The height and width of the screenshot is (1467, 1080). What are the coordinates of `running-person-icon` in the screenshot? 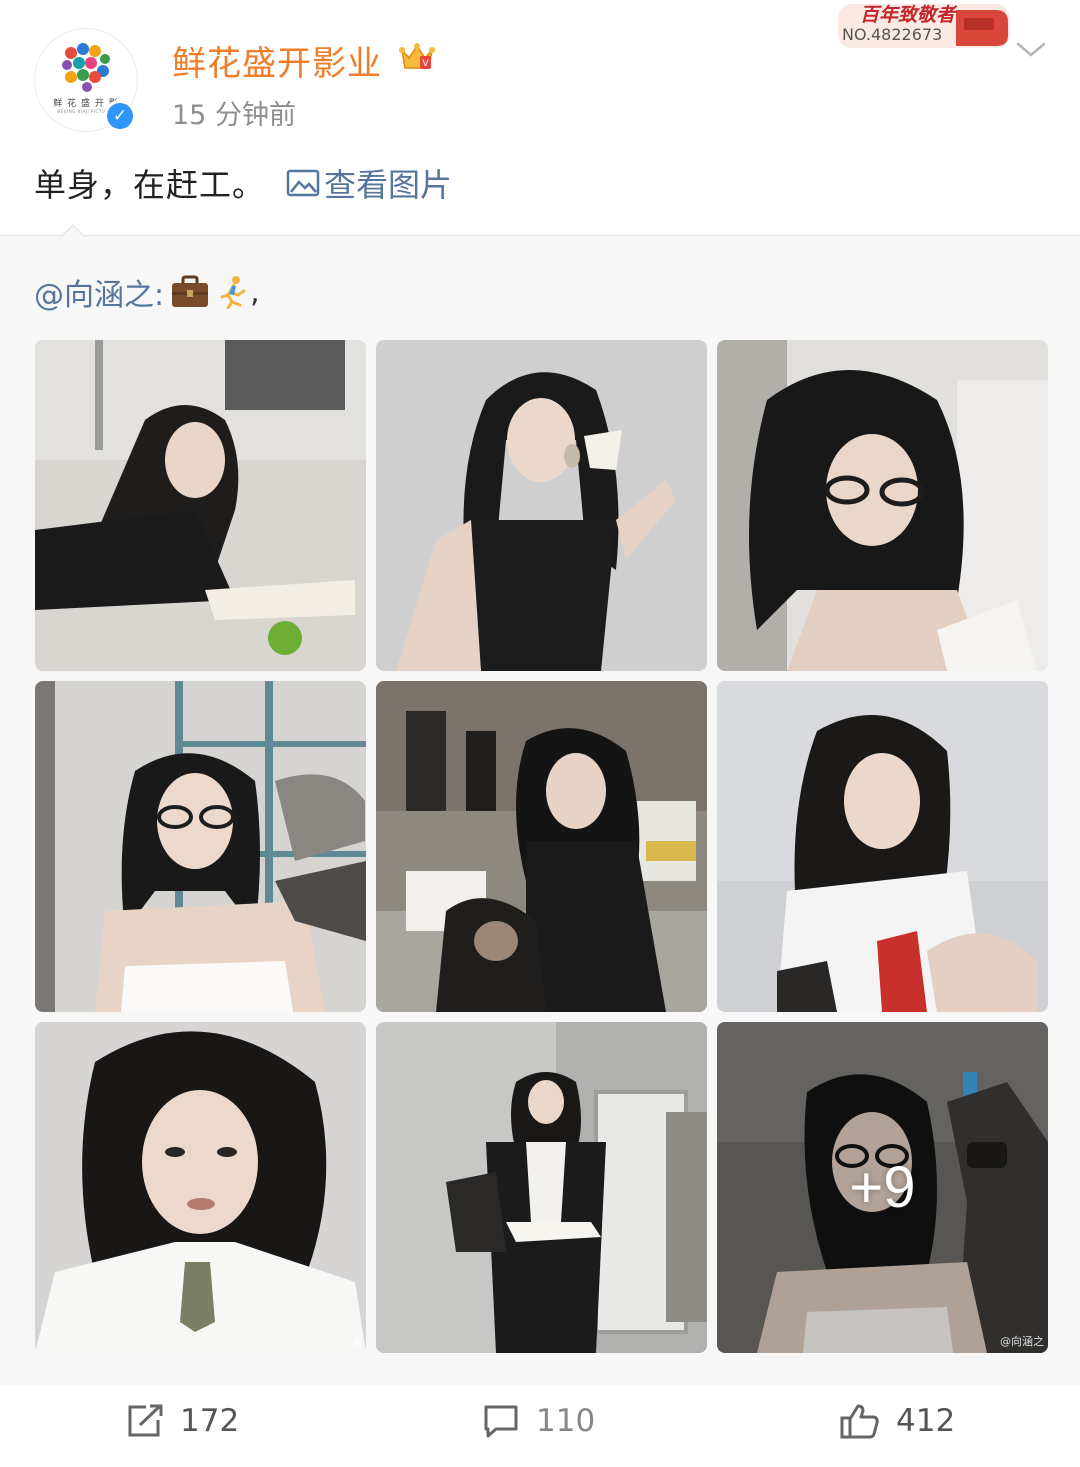 It's located at (233, 292).